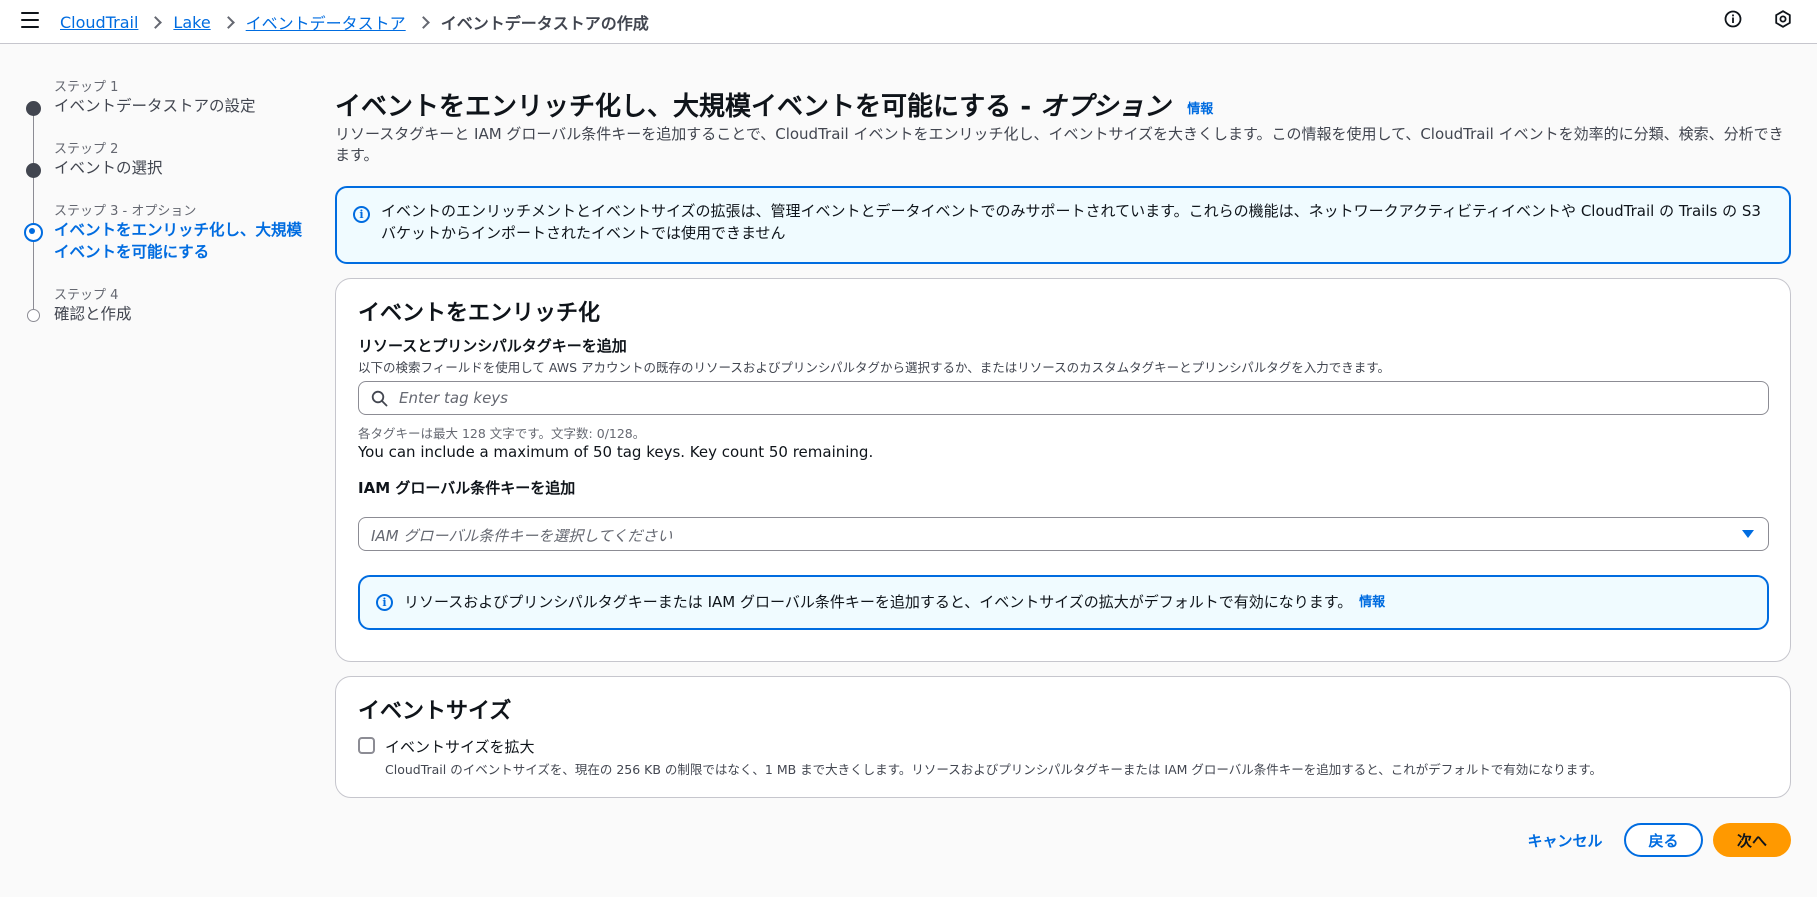  Describe the element at coordinates (125, 211) in the screenshot. I see `step-number: ステップ 3 - オプション` at that location.